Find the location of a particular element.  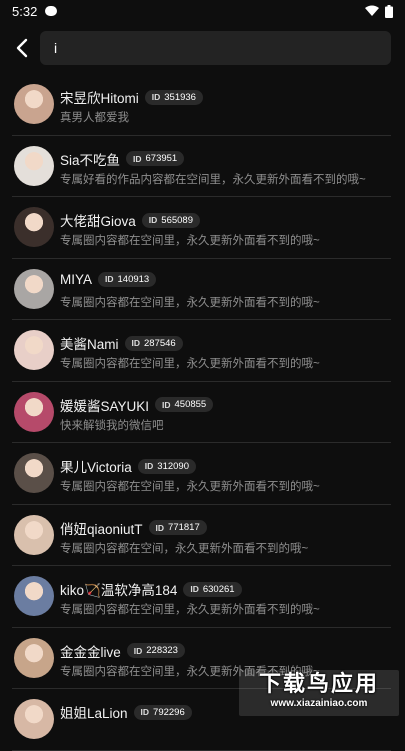

id-value: 351936 is located at coordinates (180, 97).